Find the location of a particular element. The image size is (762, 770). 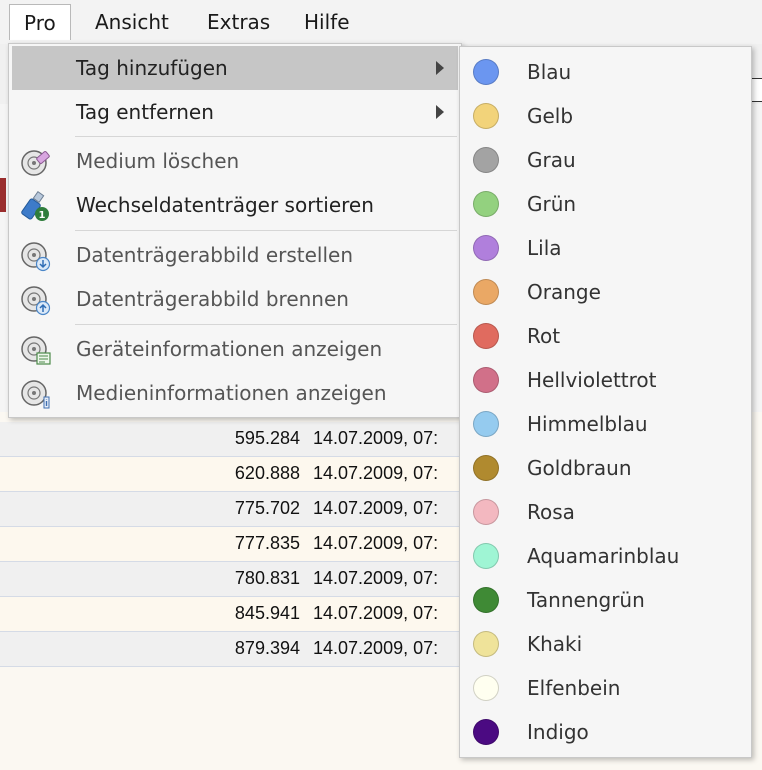

tag-item-label: Orange is located at coordinates (564, 292).